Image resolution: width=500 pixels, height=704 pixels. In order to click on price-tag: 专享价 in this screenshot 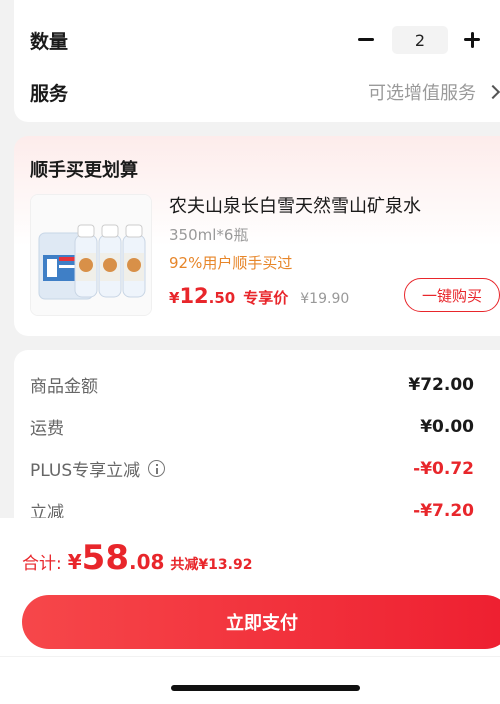, I will do `click(266, 298)`.